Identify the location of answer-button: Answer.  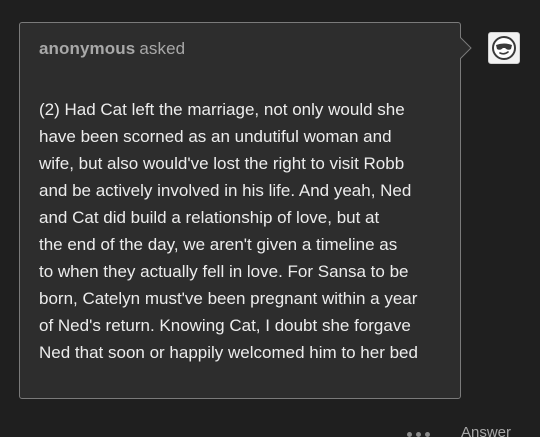
(486, 430).